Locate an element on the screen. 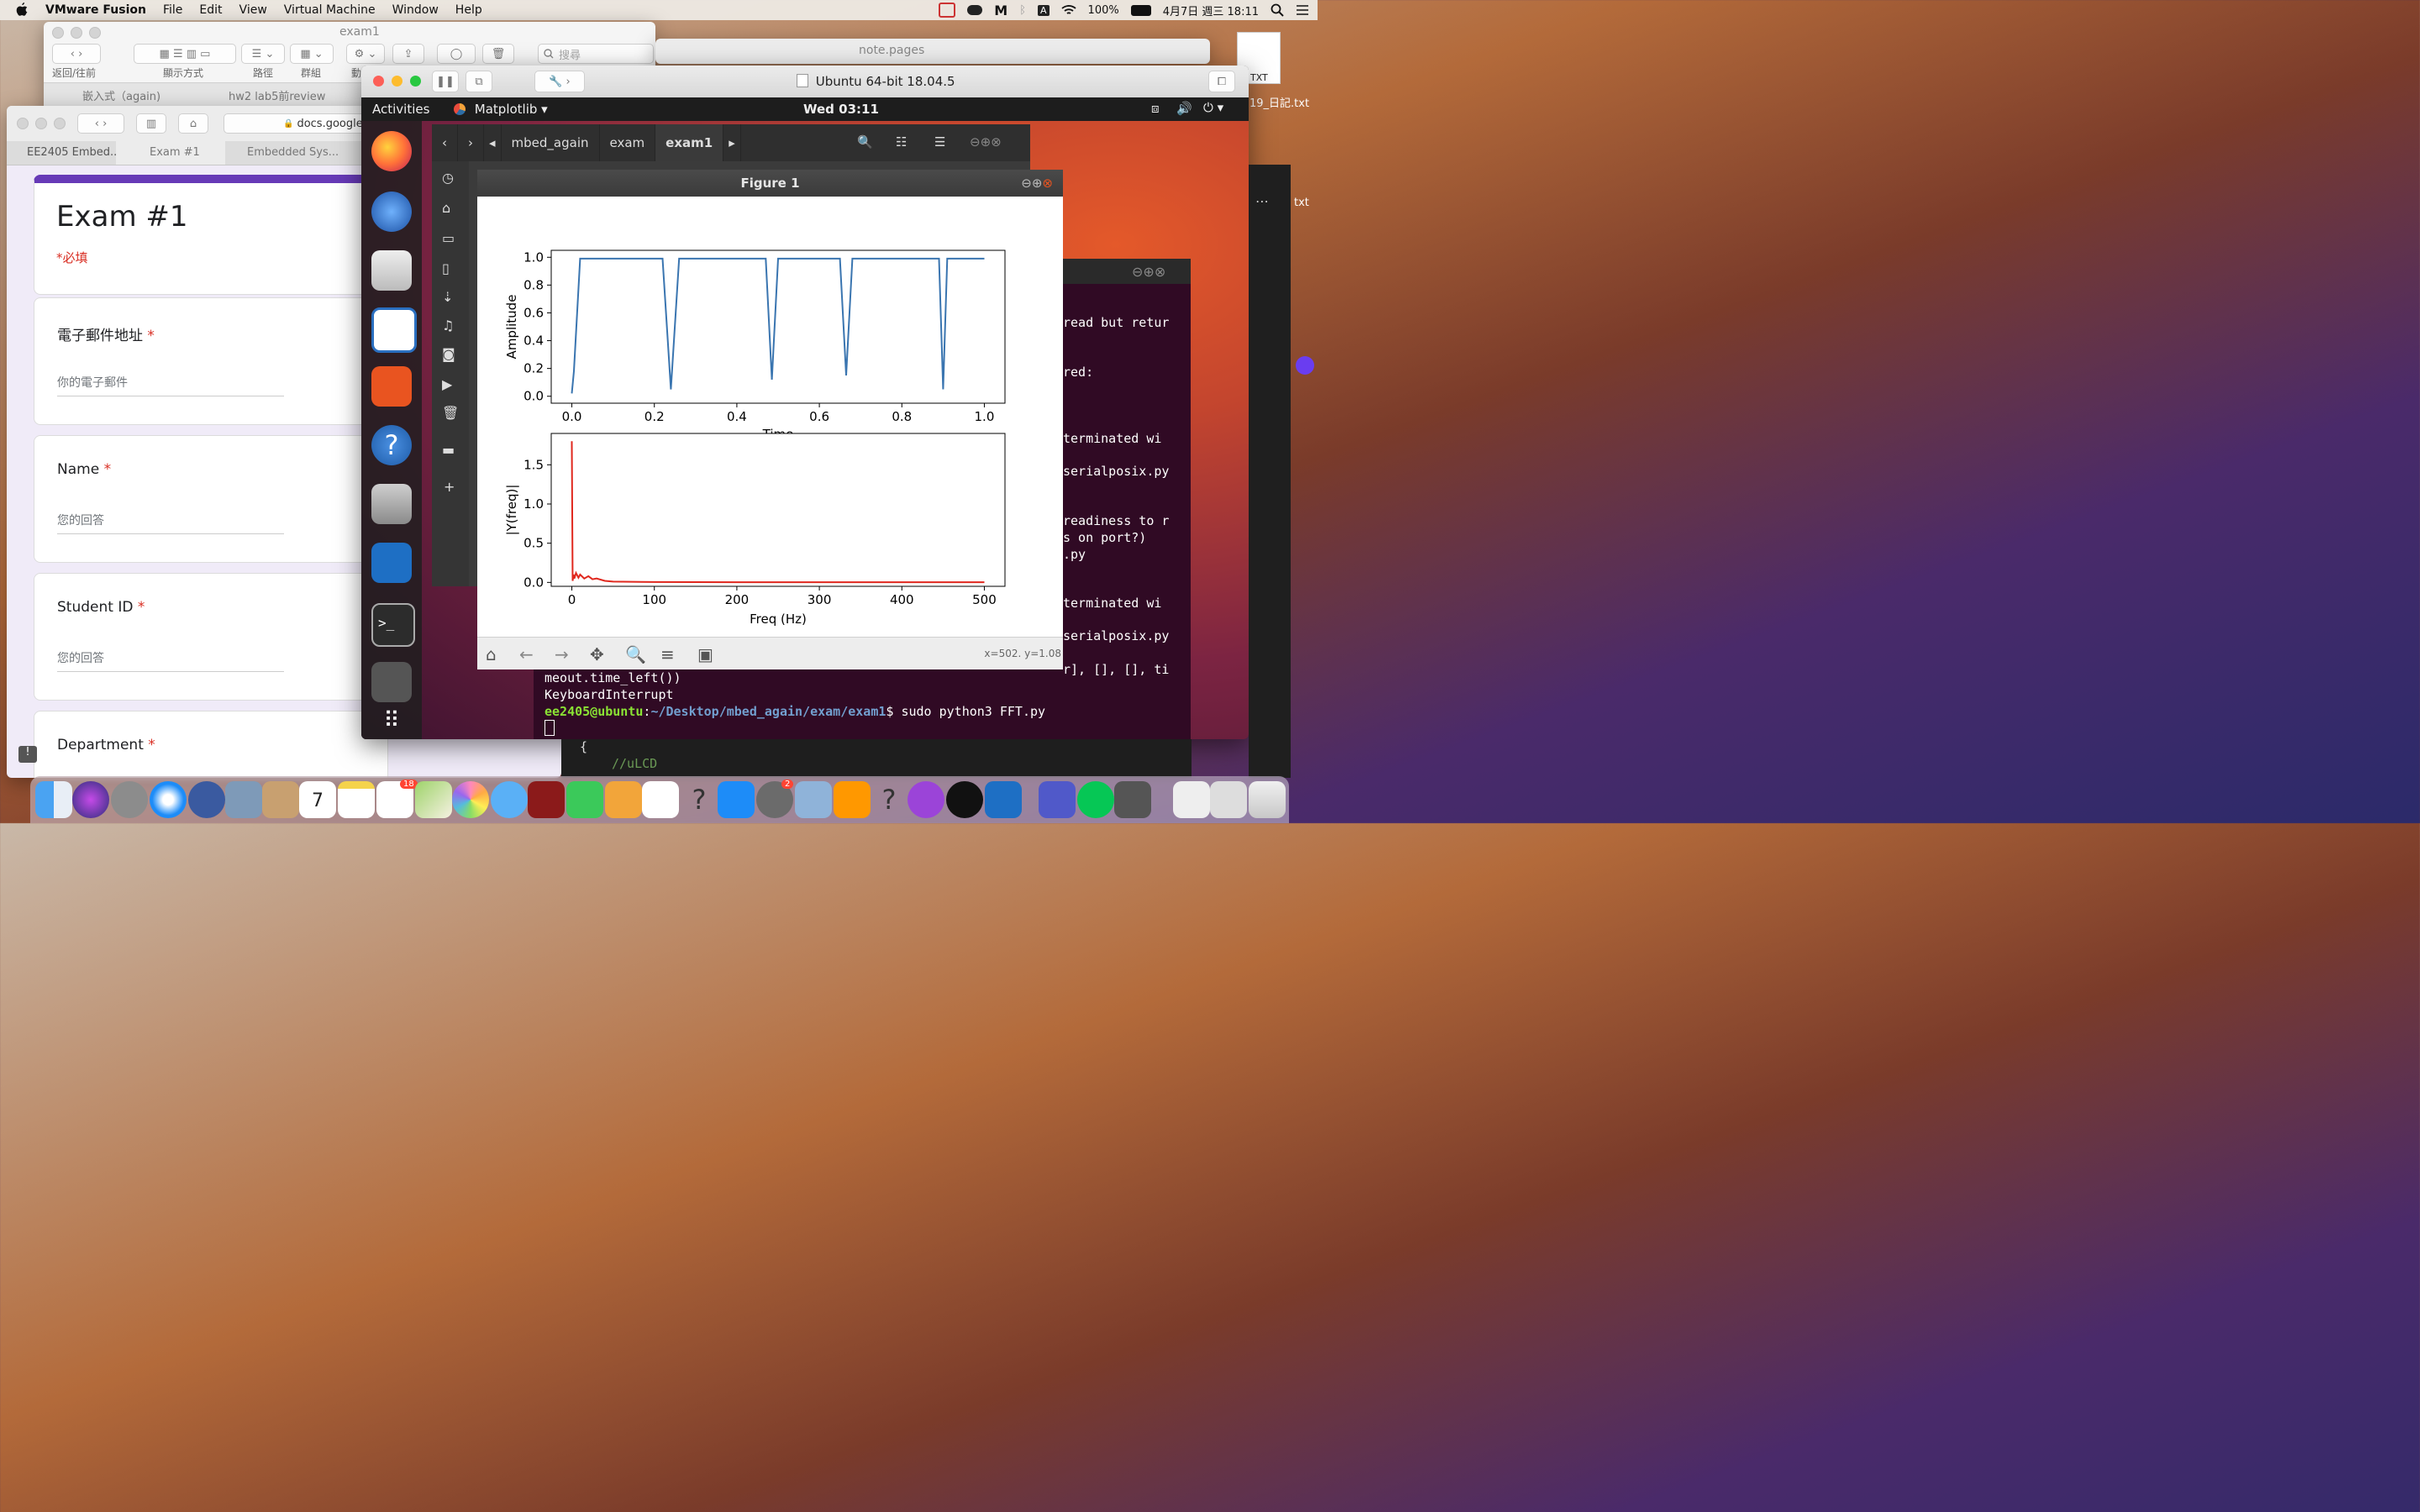 Image resolution: width=2420 pixels, height=1512 pixels. help-question-icon: ? is located at coordinates (890, 799).